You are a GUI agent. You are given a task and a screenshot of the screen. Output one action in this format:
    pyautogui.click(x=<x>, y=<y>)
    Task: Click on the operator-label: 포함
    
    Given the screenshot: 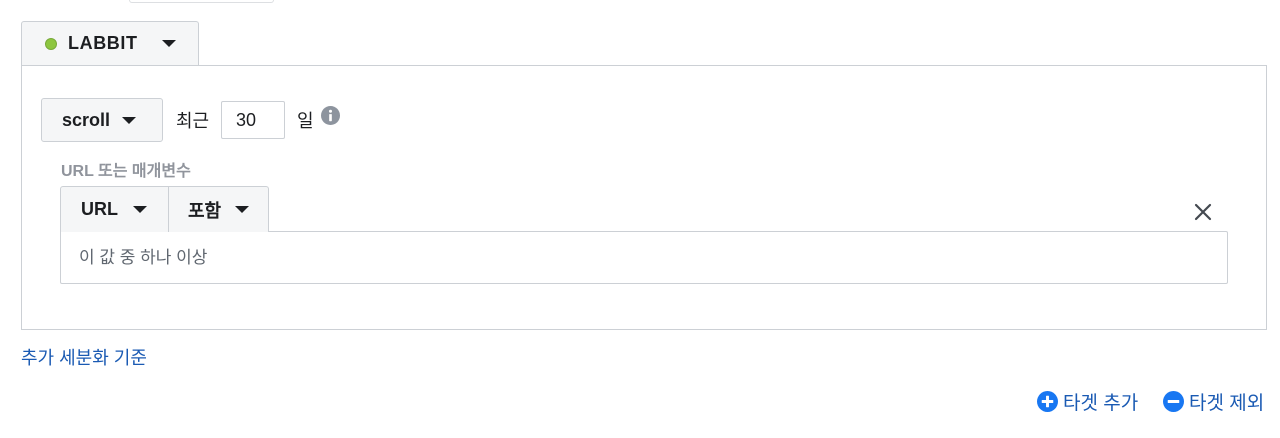 What is the action you would take?
    pyautogui.click(x=205, y=210)
    